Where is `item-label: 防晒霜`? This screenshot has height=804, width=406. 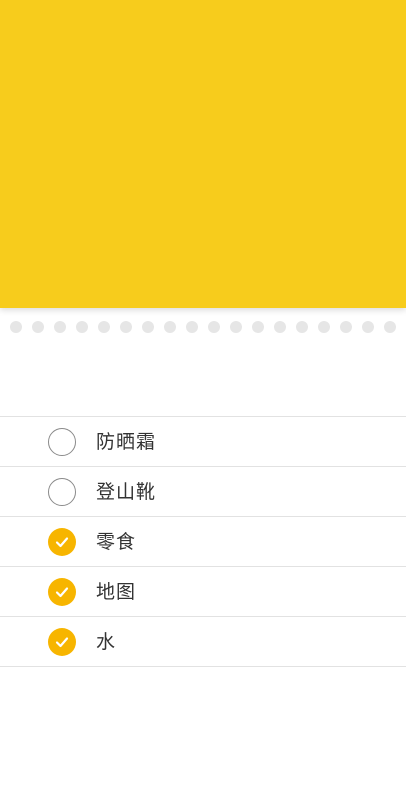
item-label: 防晒霜 is located at coordinates (126, 442).